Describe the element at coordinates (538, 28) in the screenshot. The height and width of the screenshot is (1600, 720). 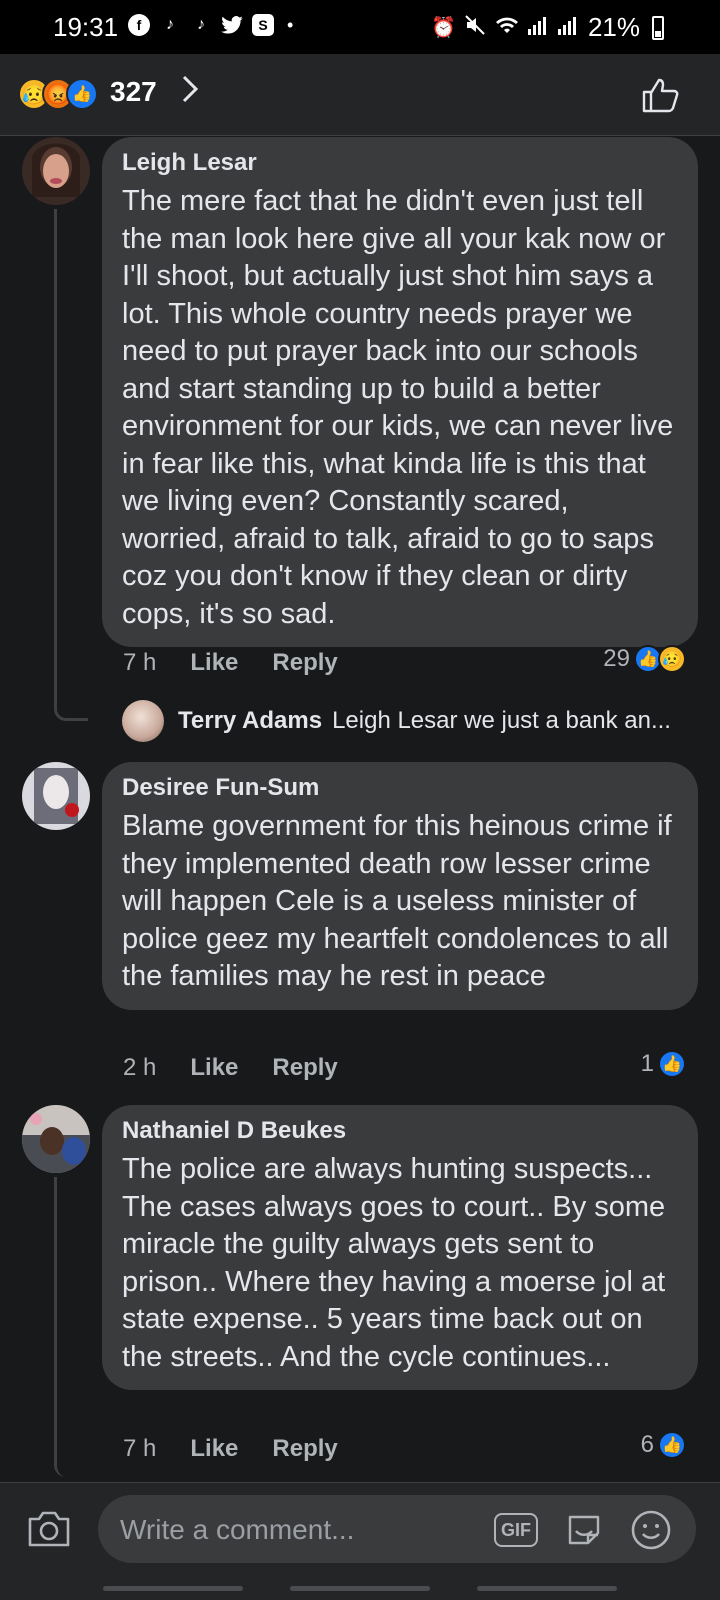
I see `signal-icon` at that location.